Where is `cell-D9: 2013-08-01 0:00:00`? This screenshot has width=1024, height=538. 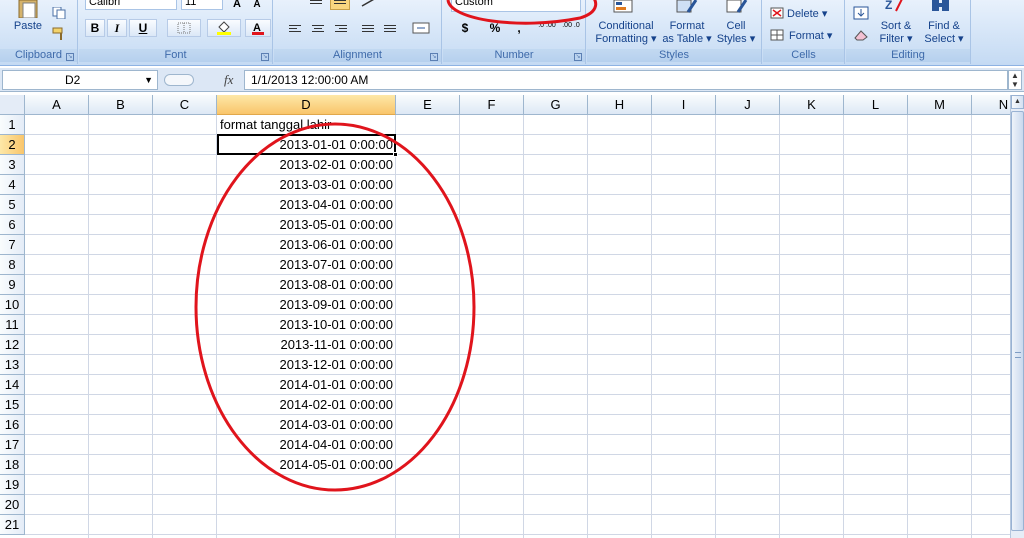 cell-D9: 2013-08-01 0:00:00 is located at coordinates (306, 285).